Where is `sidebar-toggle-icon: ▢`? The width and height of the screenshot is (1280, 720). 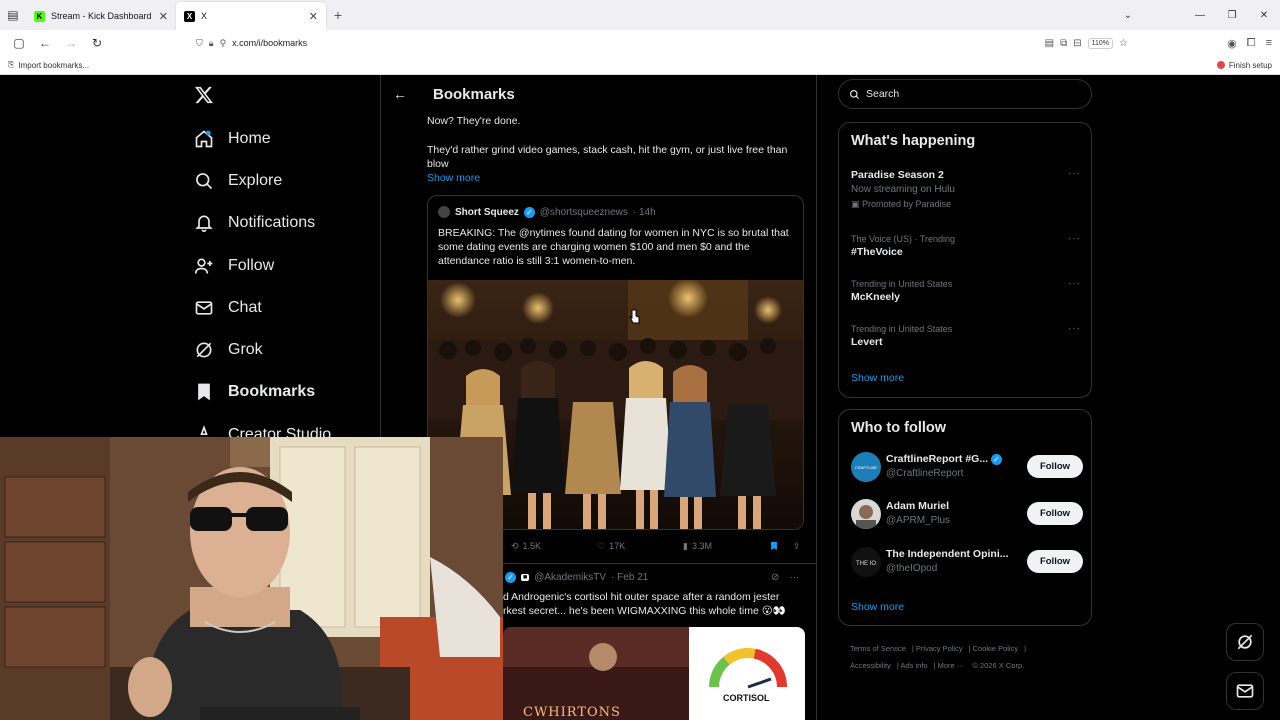
sidebar-toggle-icon: ▢ is located at coordinates (19, 43).